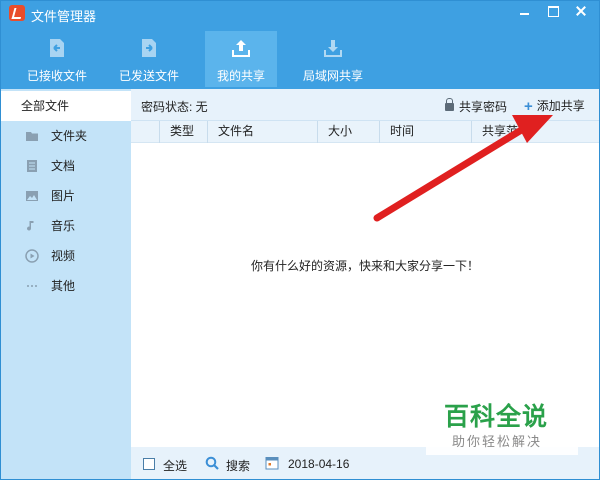 The height and width of the screenshot is (480, 600). Describe the element at coordinates (318, 464) in the screenshot. I see `date-filter-value: 2018-04-16` at that location.